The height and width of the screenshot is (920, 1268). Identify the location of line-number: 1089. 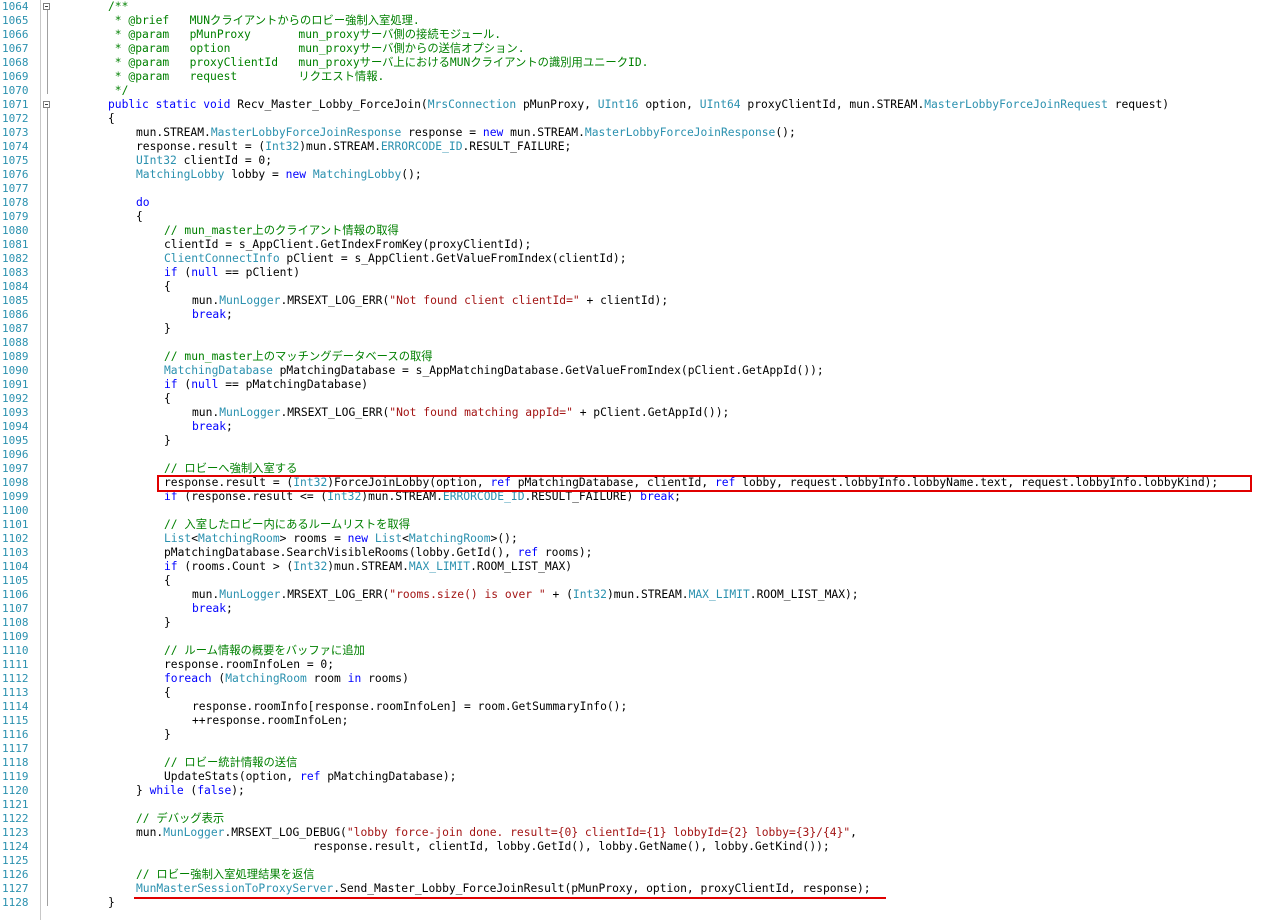
(15, 356).